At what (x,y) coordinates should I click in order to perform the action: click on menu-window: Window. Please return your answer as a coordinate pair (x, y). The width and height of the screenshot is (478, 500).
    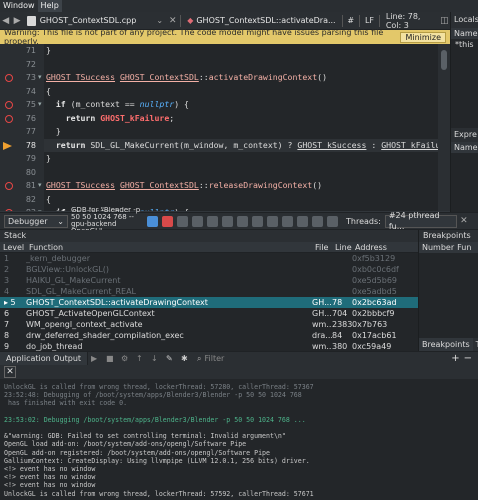
    Looking at the image, I should click on (19, 6).